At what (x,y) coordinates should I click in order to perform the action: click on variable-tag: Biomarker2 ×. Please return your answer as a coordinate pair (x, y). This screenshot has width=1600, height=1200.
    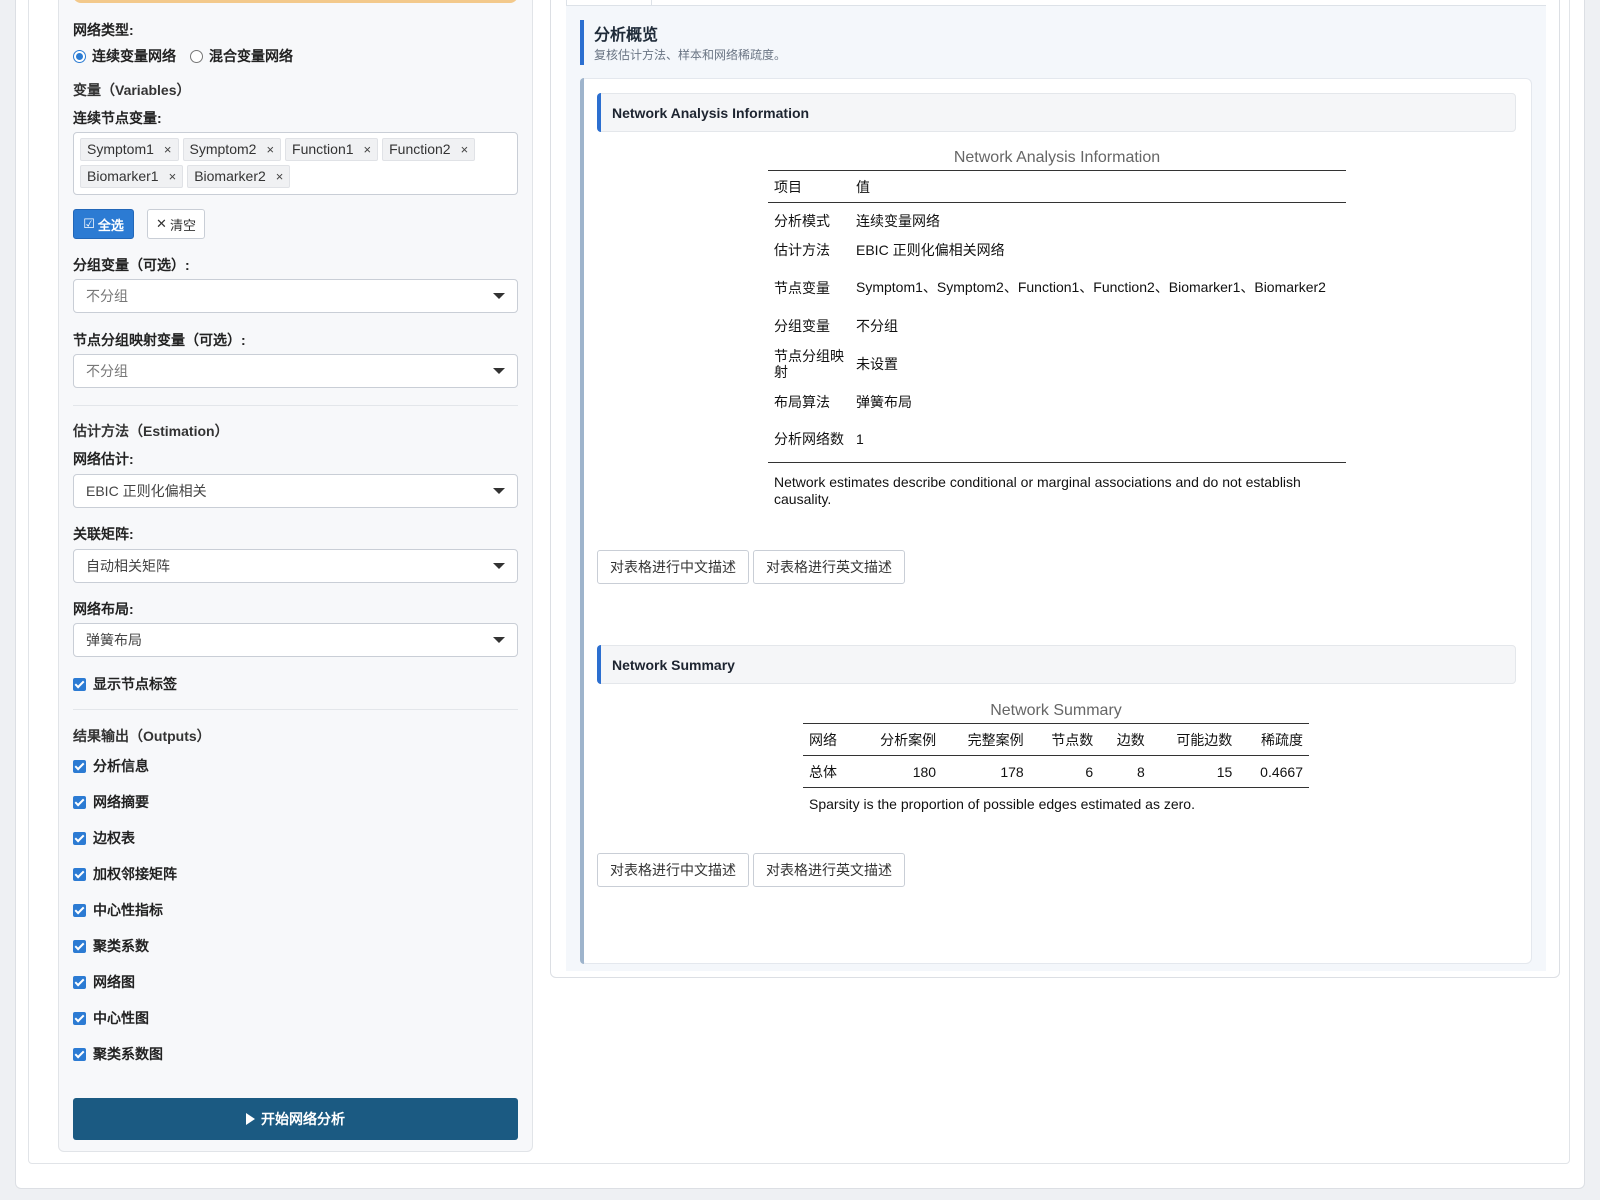
    Looking at the image, I should click on (239, 176).